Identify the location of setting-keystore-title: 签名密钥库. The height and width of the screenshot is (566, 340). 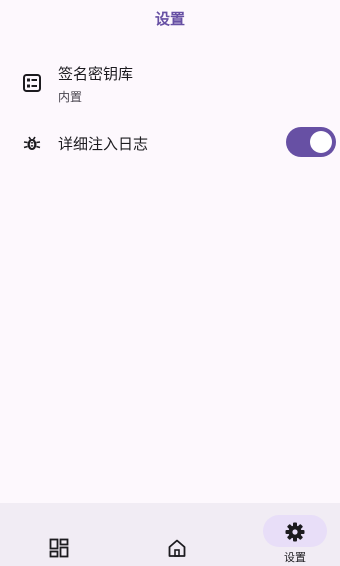
(96, 74).